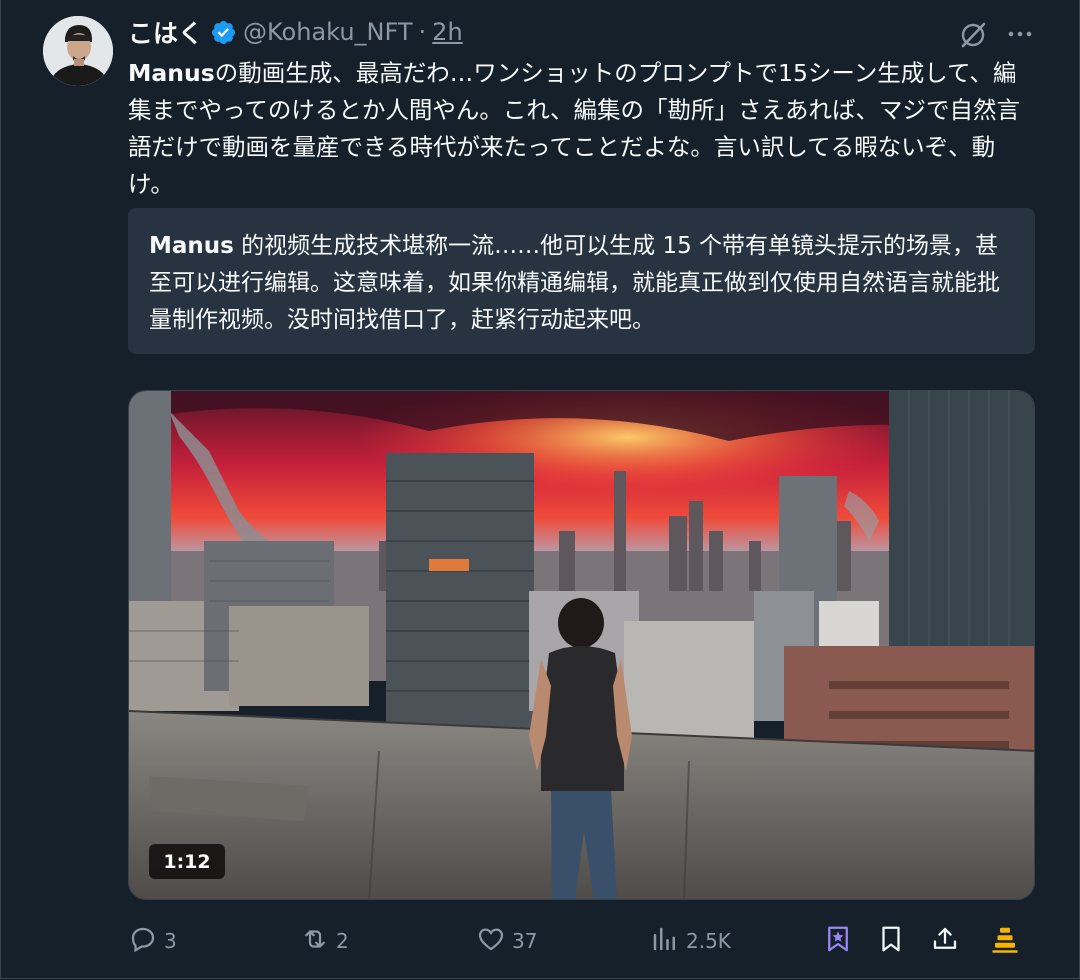 This screenshot has height=980, width=1080. I want to click on views-button: 2.5K, so click(690, 941).